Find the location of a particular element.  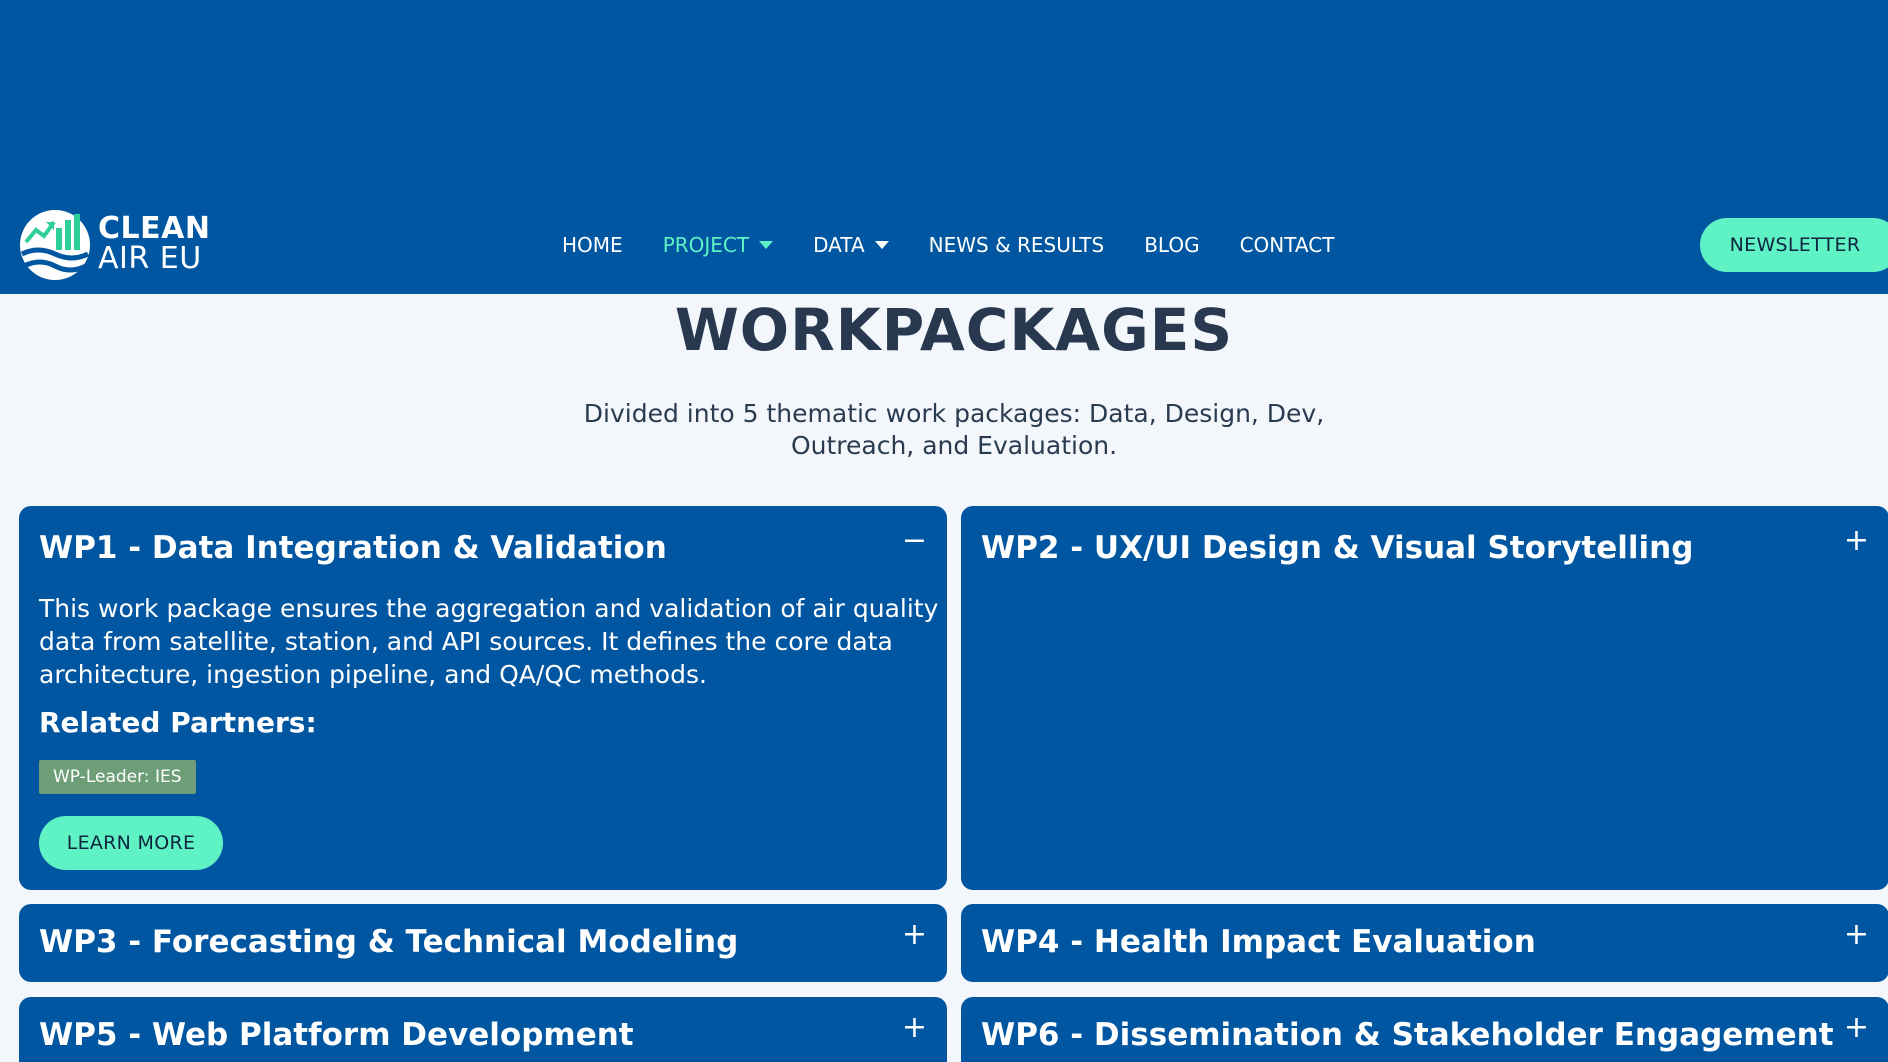

logo-line-2: AIR EU is located at coordinates (150, 258).